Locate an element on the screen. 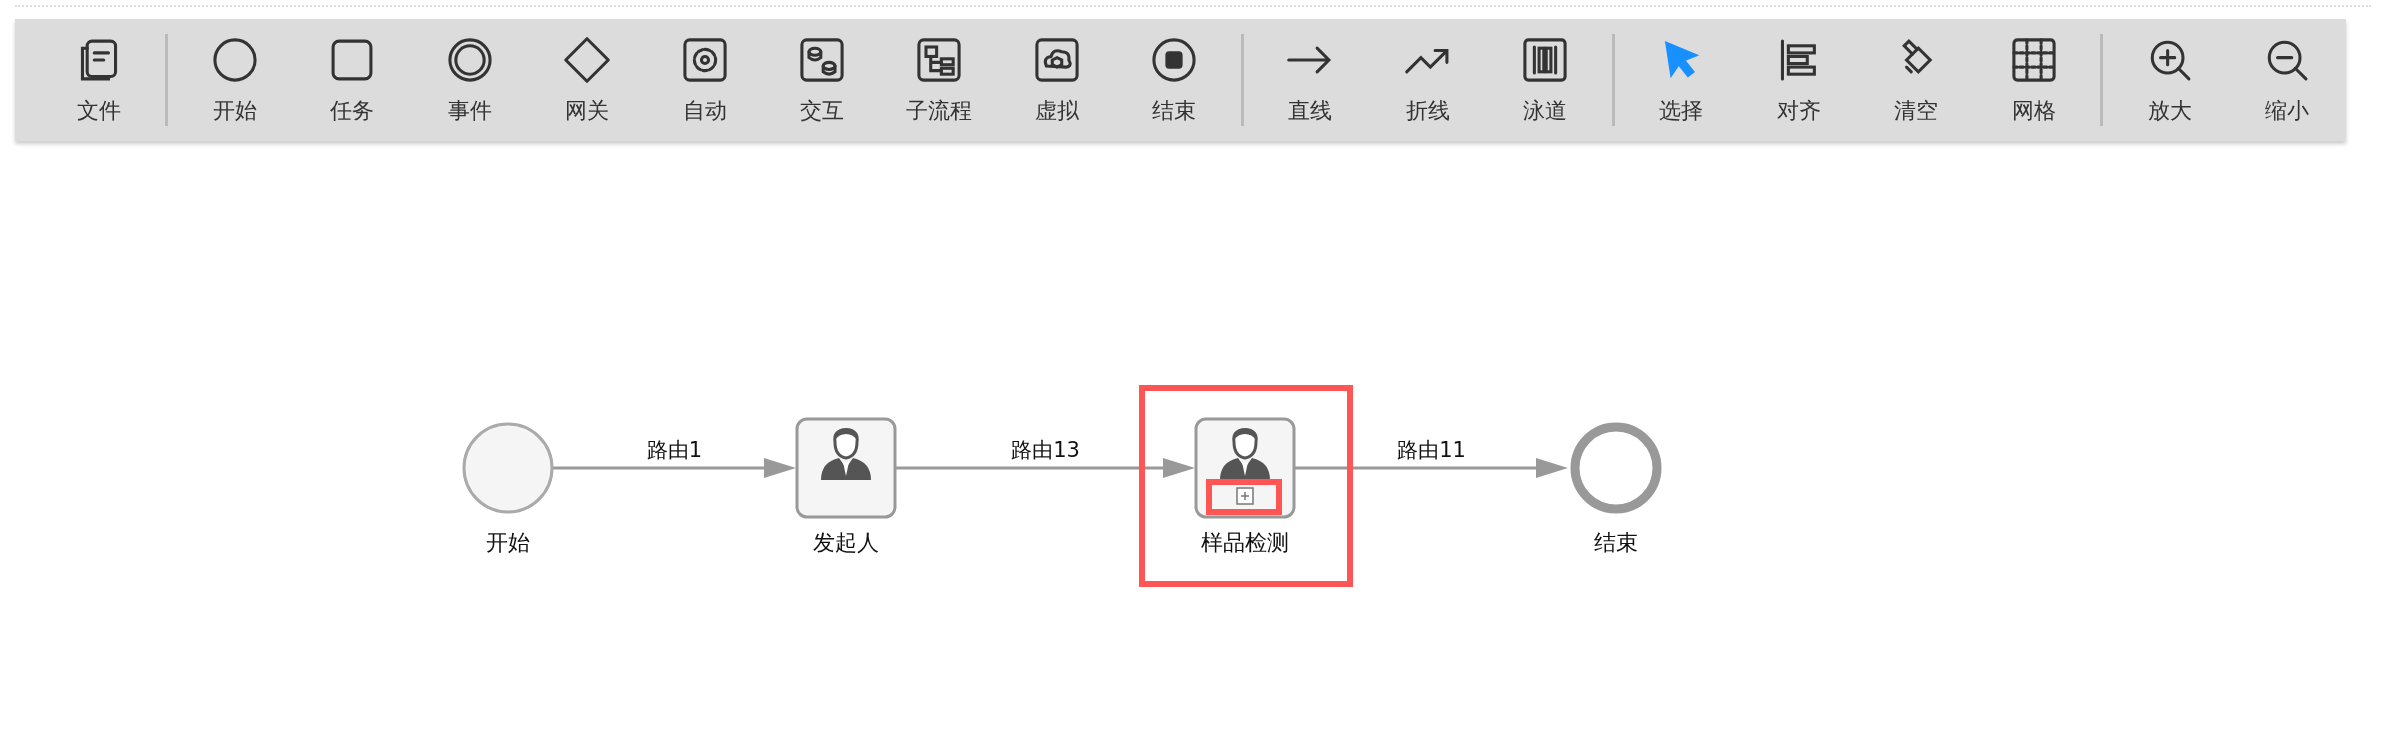 Image resolution: width=2386 pixels, height=748 pixels. grid-tool-button: 网格 is located at coordinates (2033, 80).